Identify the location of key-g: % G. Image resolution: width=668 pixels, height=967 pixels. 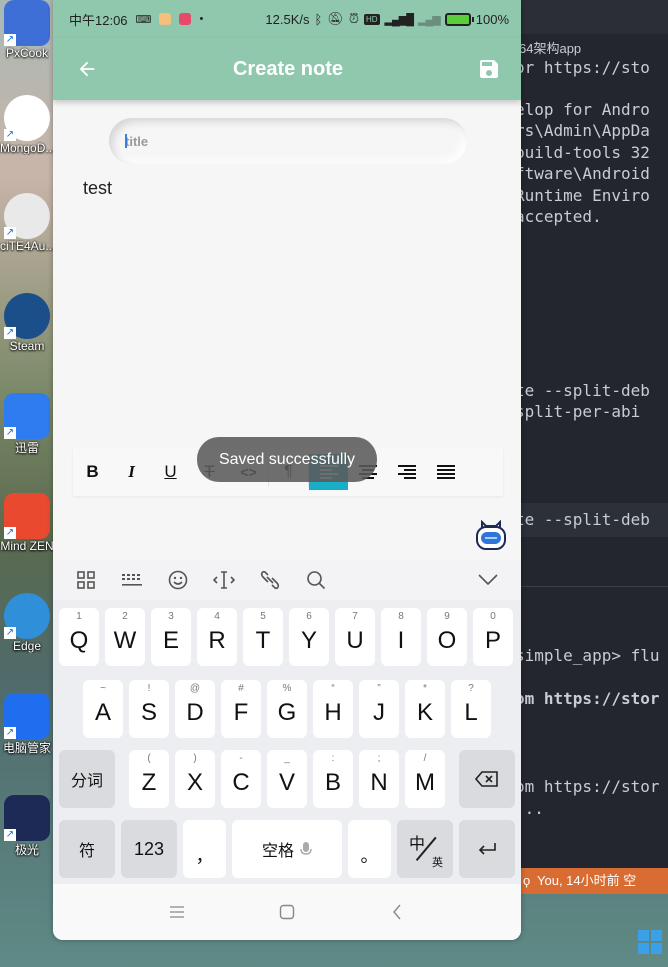
(287, 709).